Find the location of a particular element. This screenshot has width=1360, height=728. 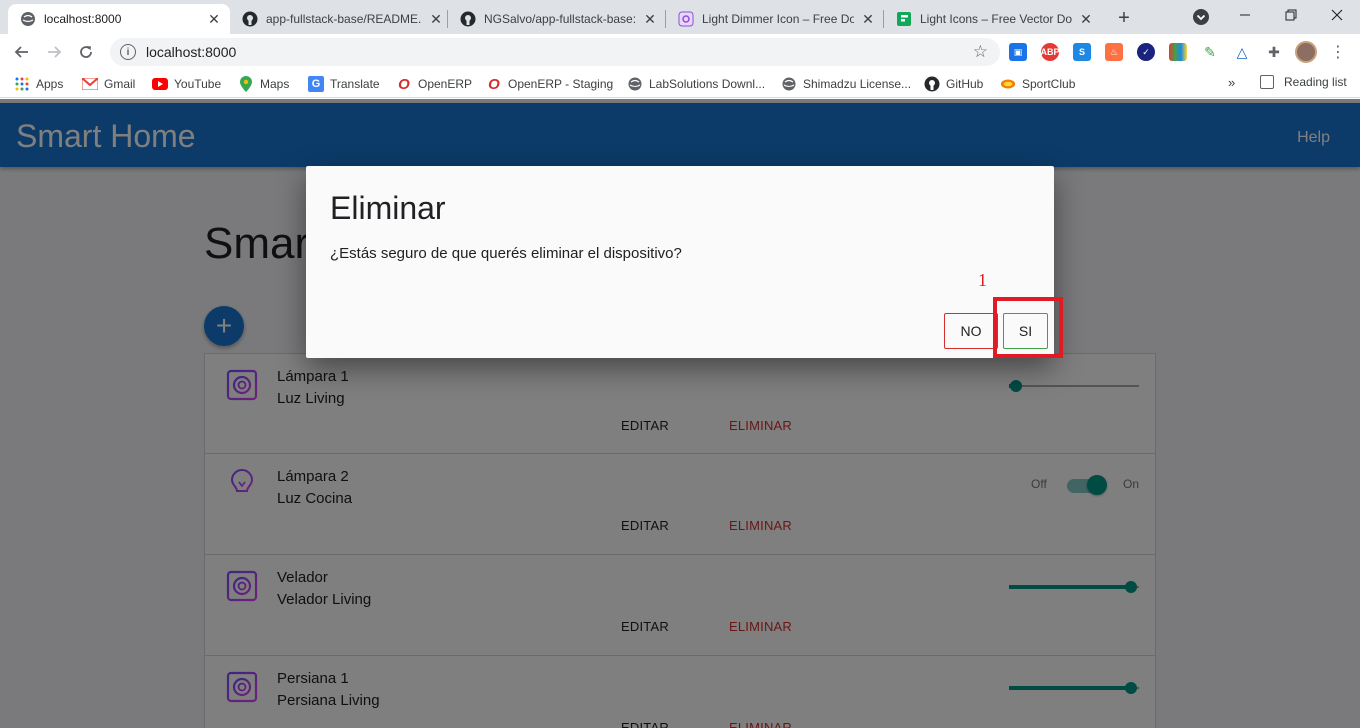

tab-repo: NGSalvo/app-fullstack-base: ✕ is located at coordinates (557, 19).